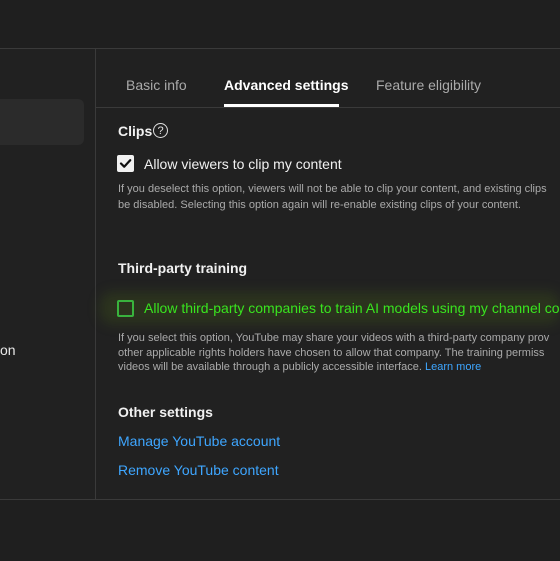  What do you see at coordinates (8, 350) in the screenshot?
I see `left-nav-partial-label: on` at bounding box center [8, 350].